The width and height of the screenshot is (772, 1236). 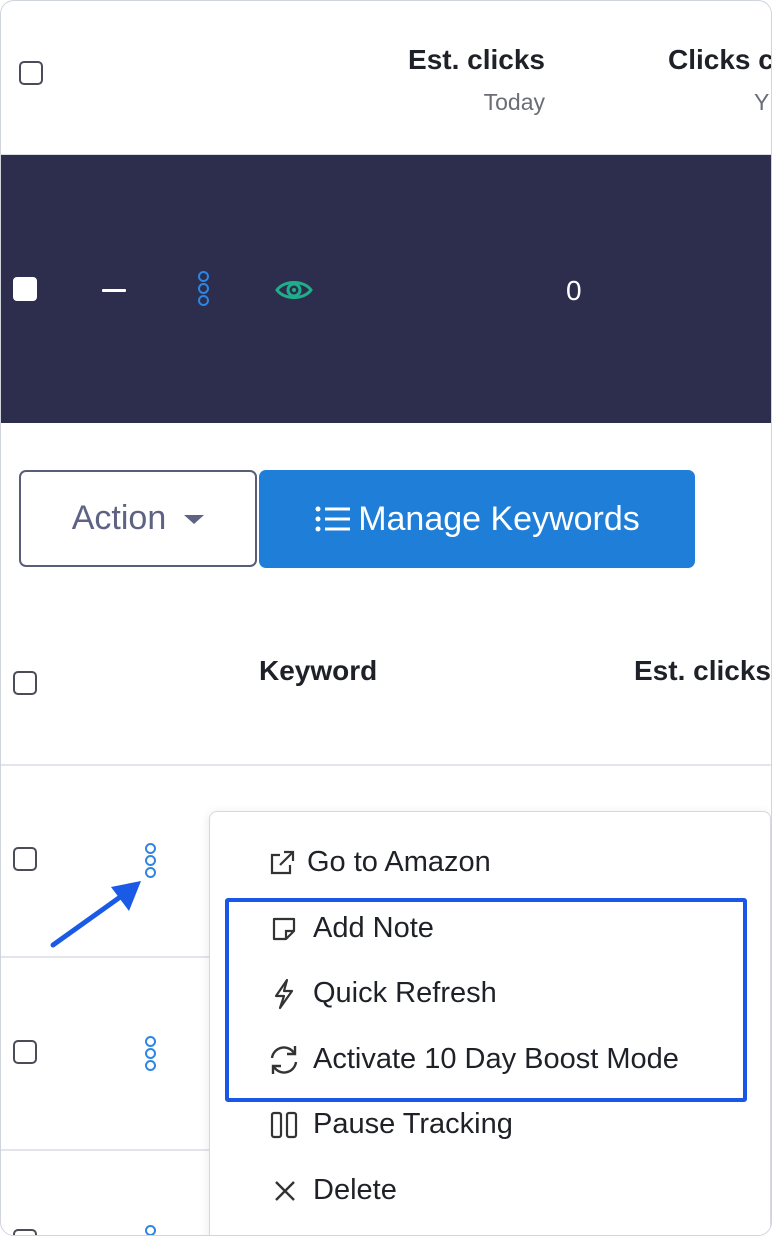 What do you see at coordinates (284, 1124) in the screenshot?
I see `pause-icon` at bounding box center [284, 1124].